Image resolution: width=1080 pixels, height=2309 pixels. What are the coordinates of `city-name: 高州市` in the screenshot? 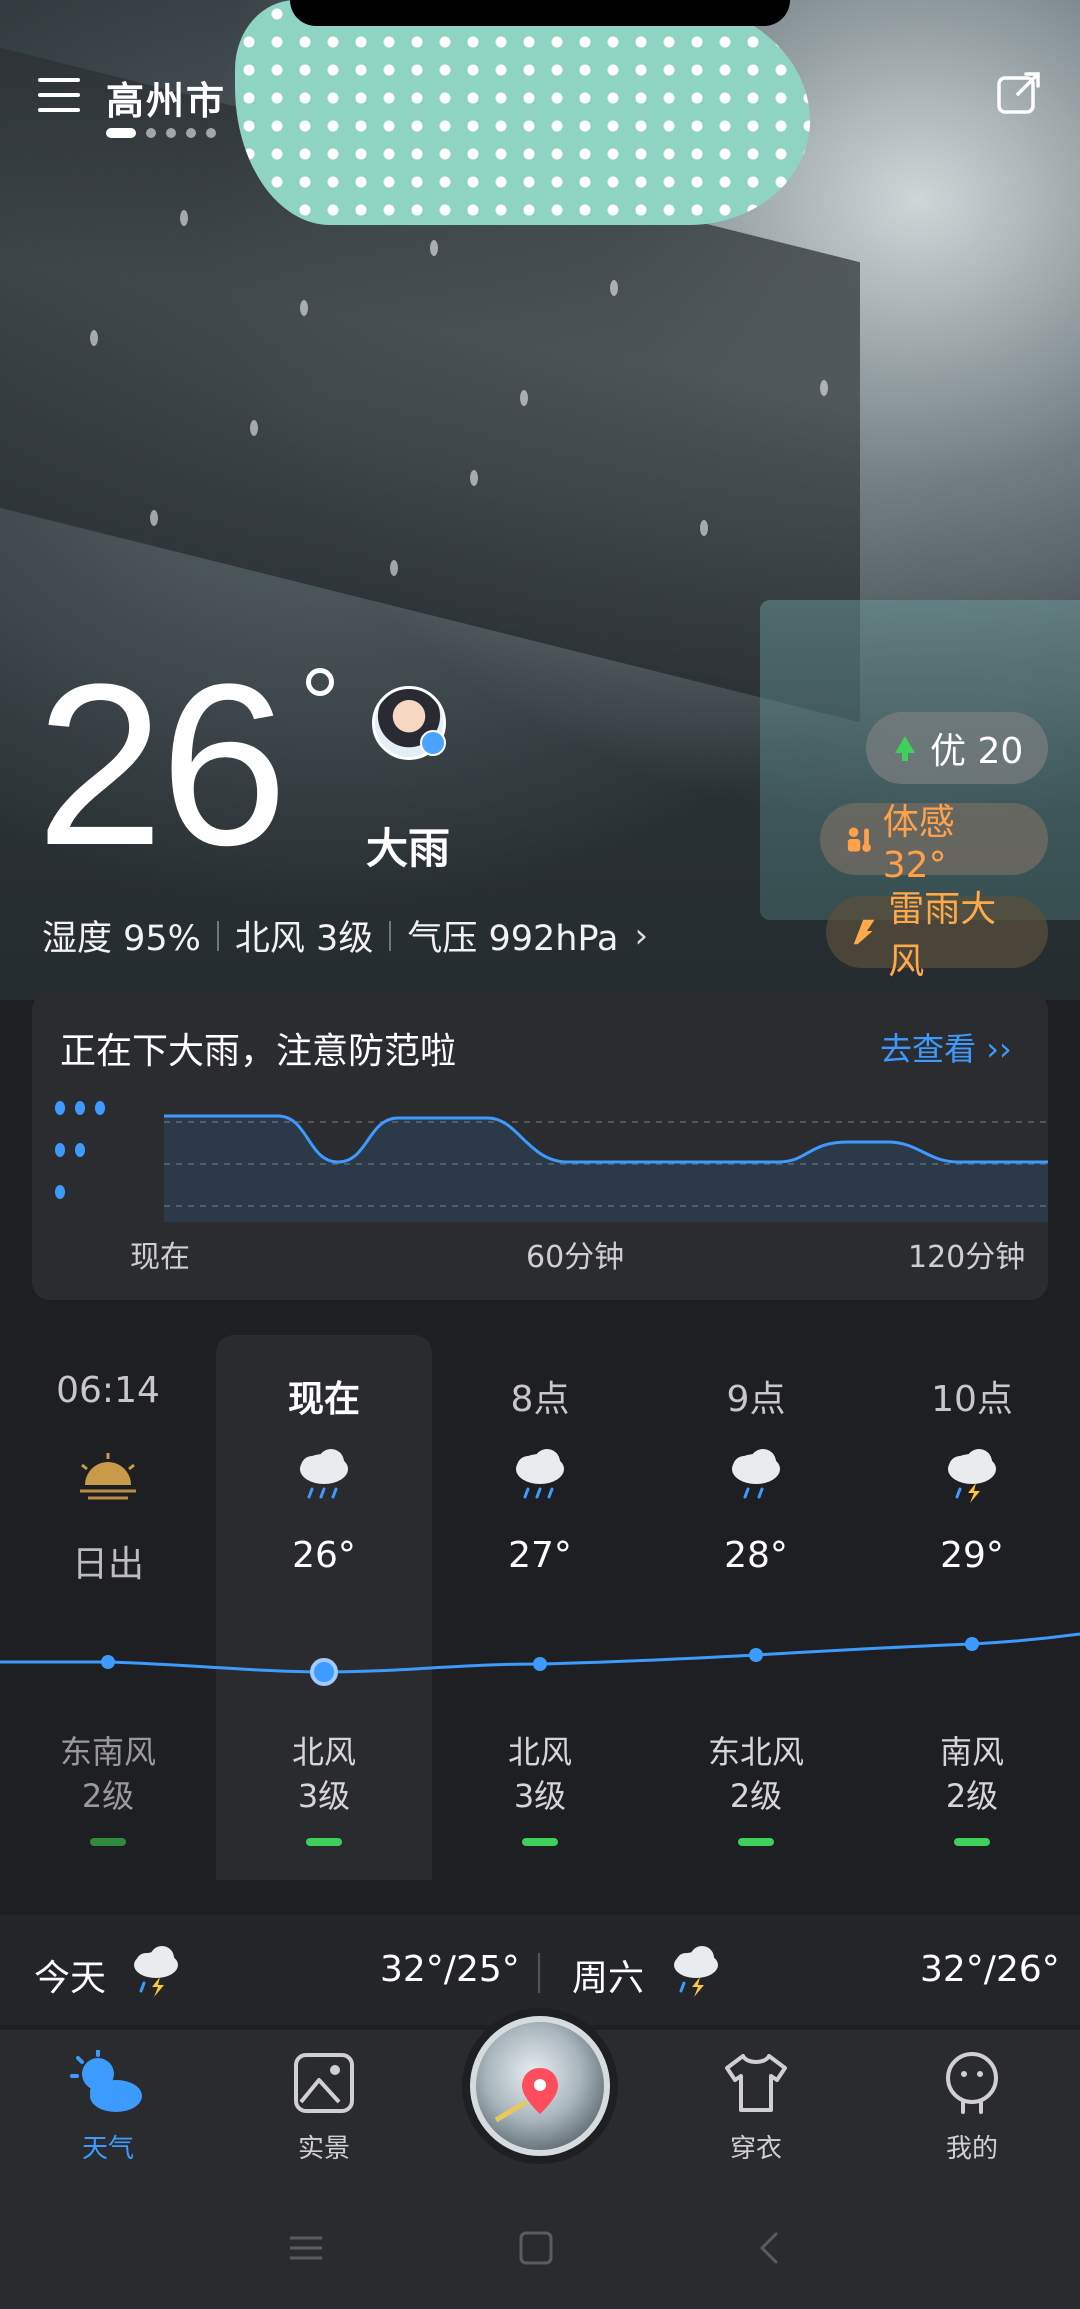 It's located at (166, 97).